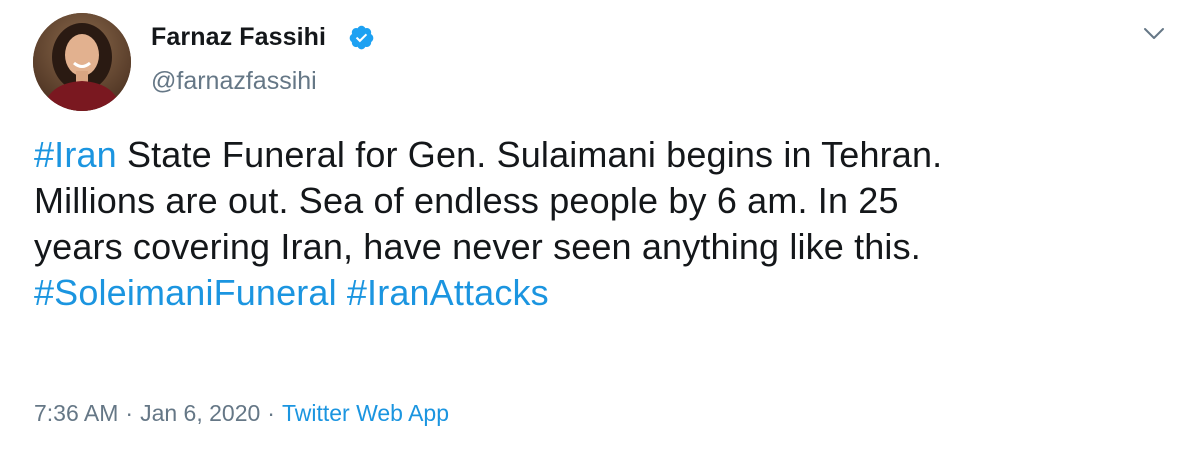 The width and height of the screenshot is (1200, 453). Describe the element at coordinates (234, 81) in the screenshot. I see `author-handle: @farnazfassihi` at that location.